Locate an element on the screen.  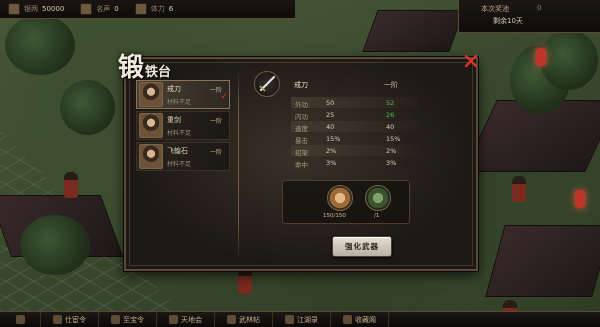
stat-label: 暴击 is located at coordinates (301, 141).